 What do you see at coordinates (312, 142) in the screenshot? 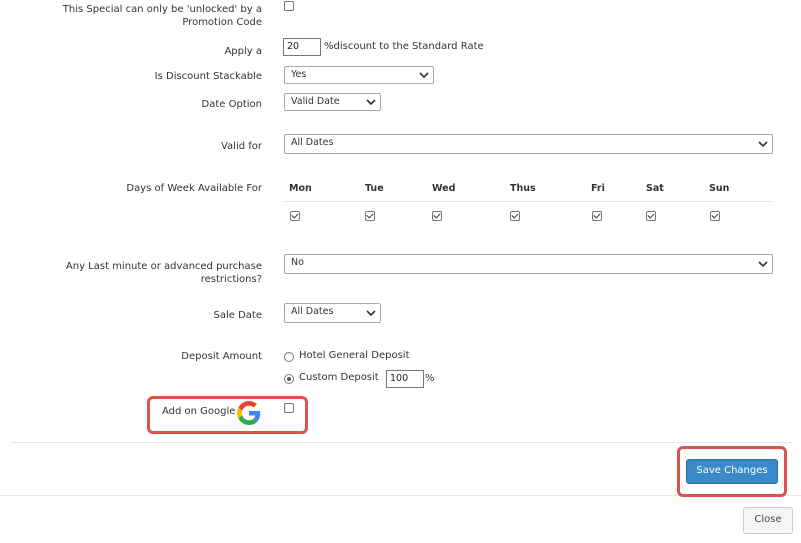
I see `valid-for-value: All Dates` at bounding box center [312, 142].